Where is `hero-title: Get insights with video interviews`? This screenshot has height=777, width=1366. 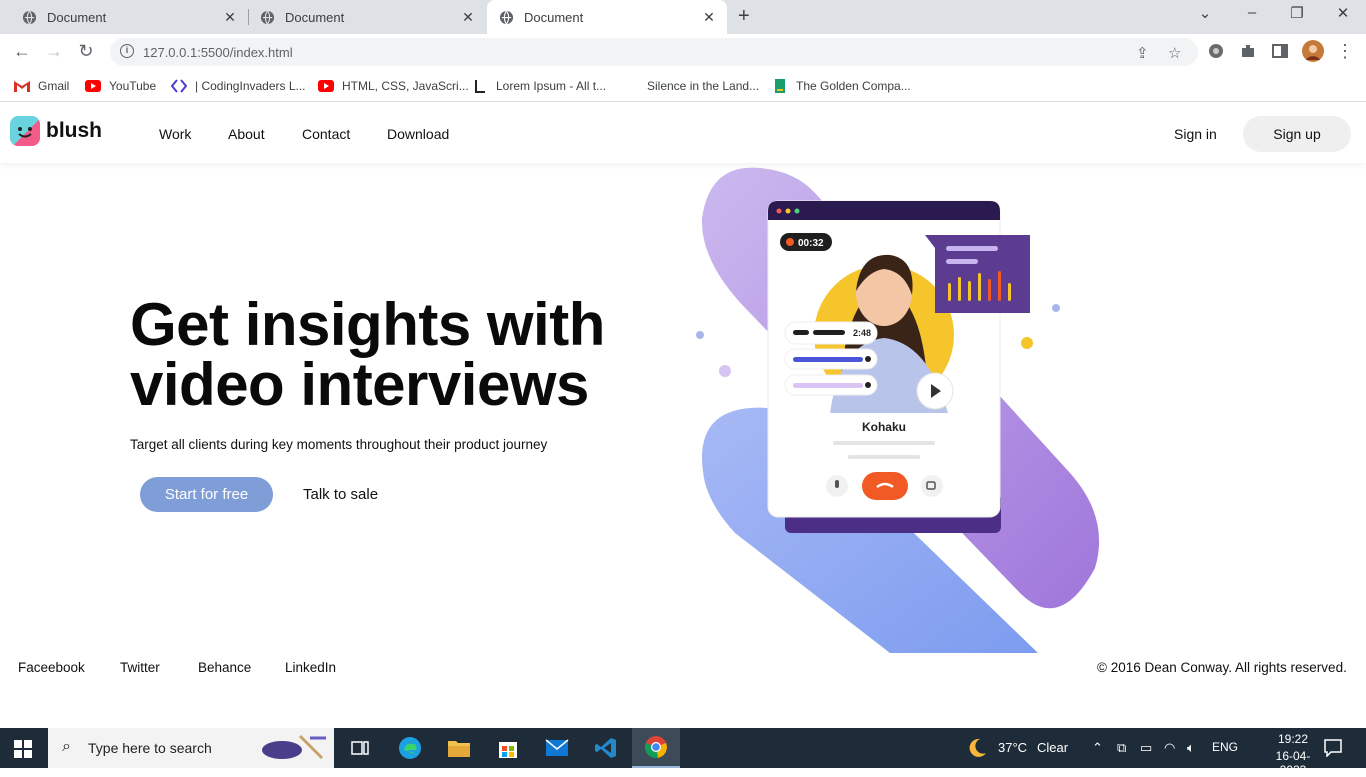
hero-title: Get insights with video interviews is located at coordinates (410, 355).